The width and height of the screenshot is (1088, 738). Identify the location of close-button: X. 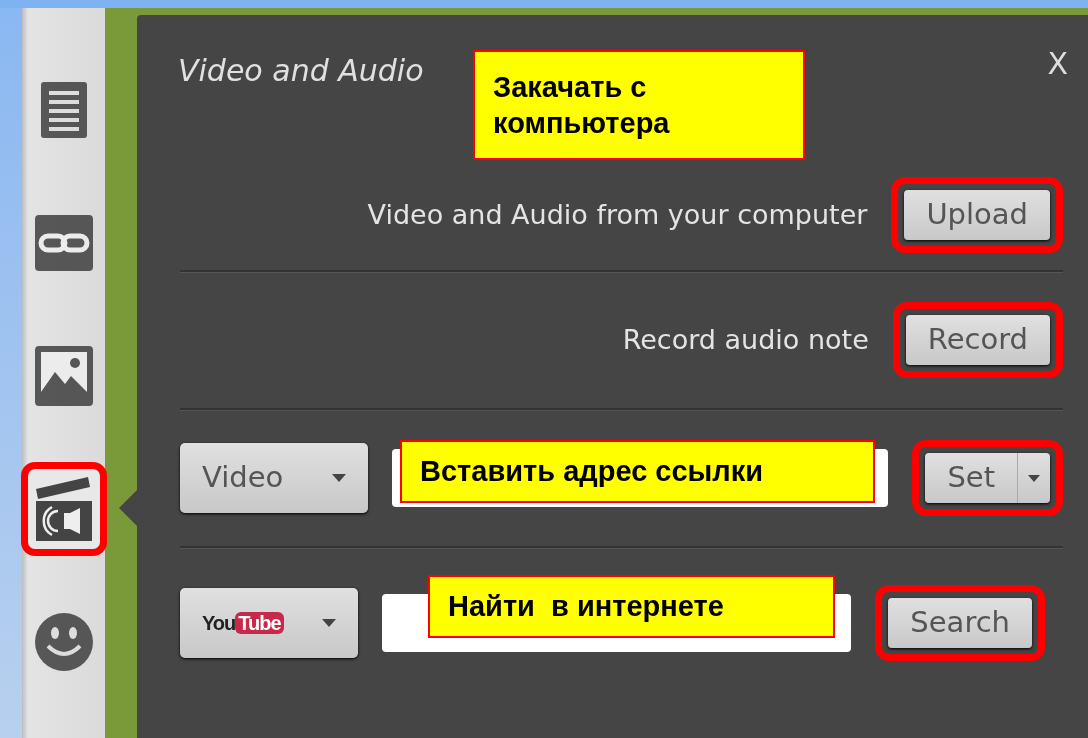
(1057, 64).